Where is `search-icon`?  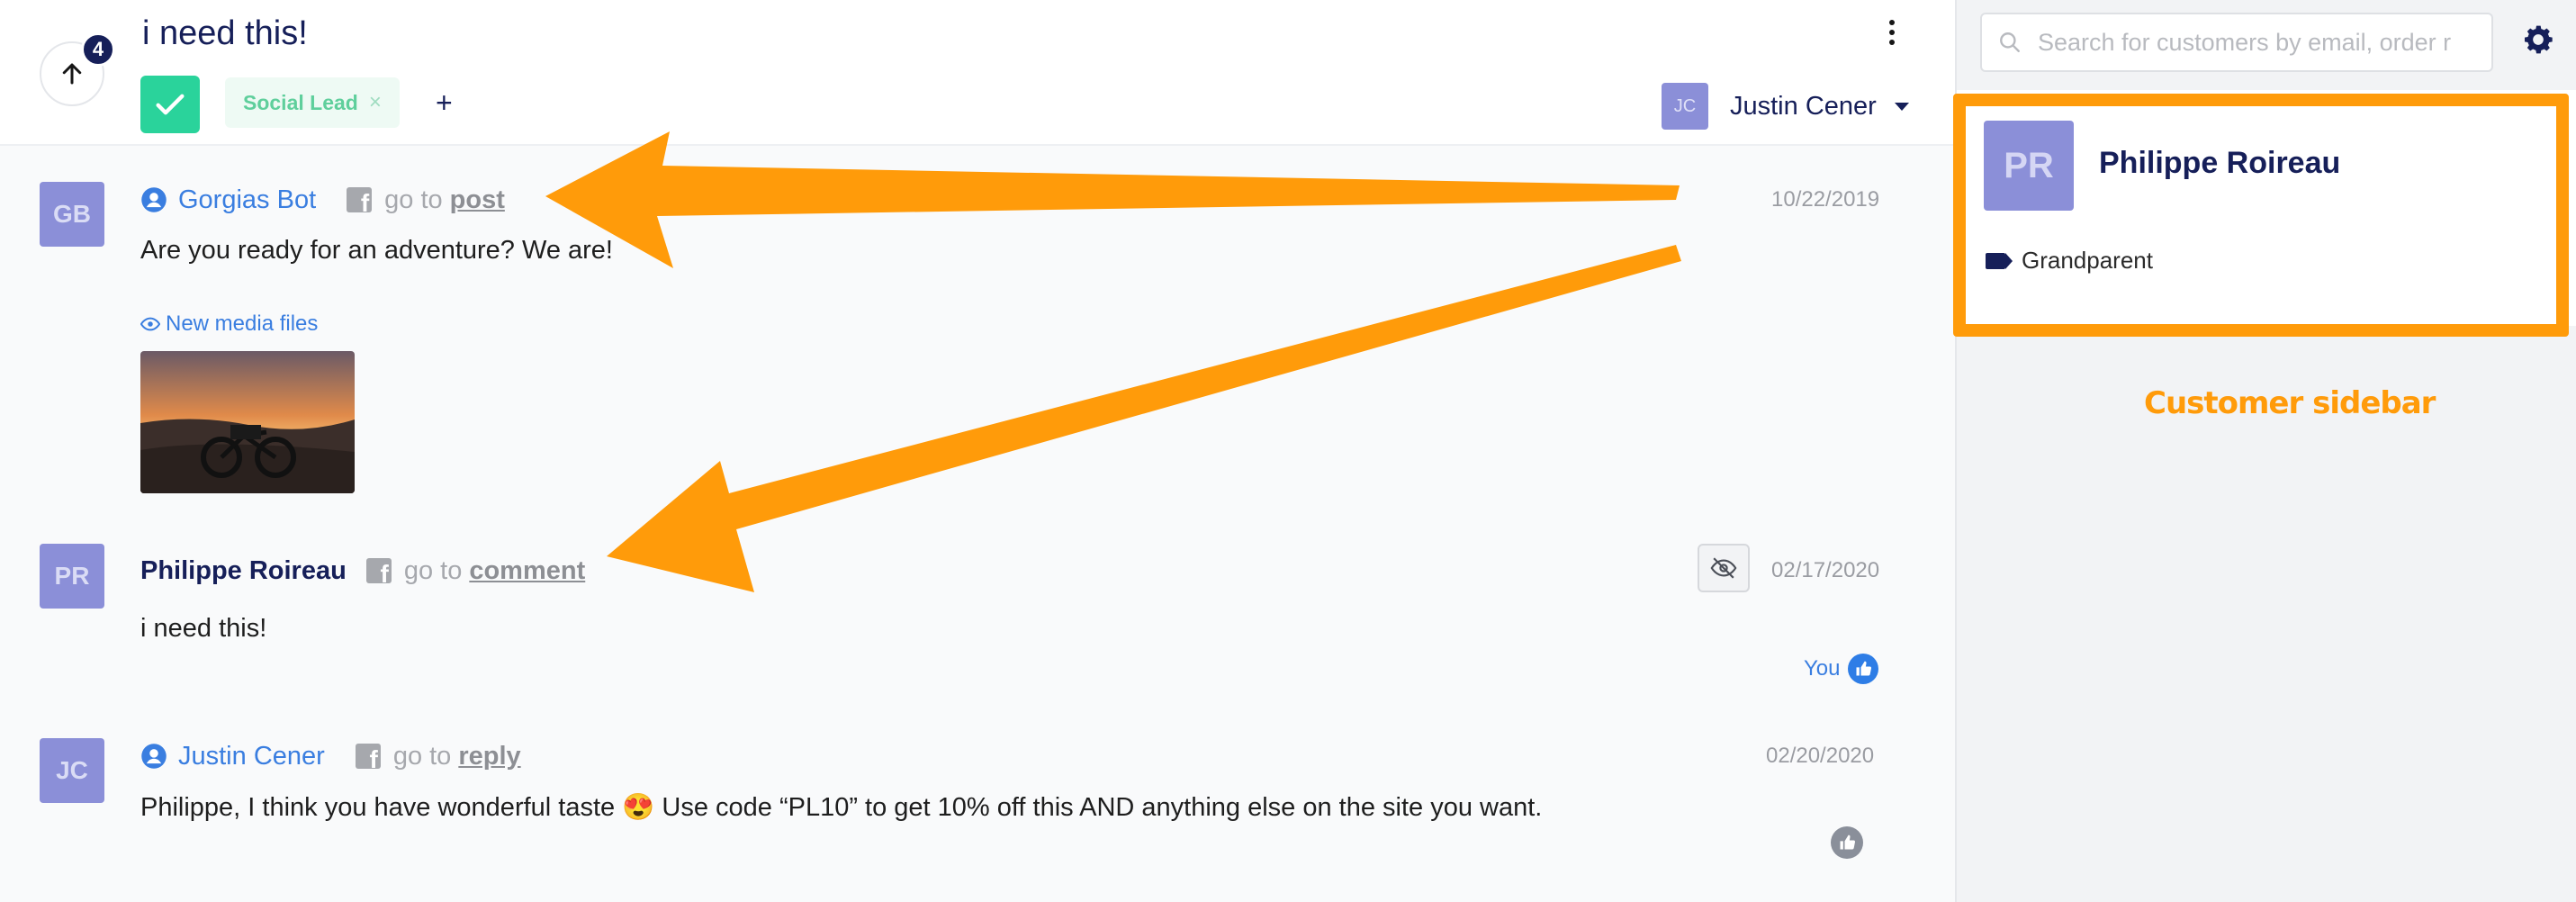
search-icon is located at coordinates (2010, 42).